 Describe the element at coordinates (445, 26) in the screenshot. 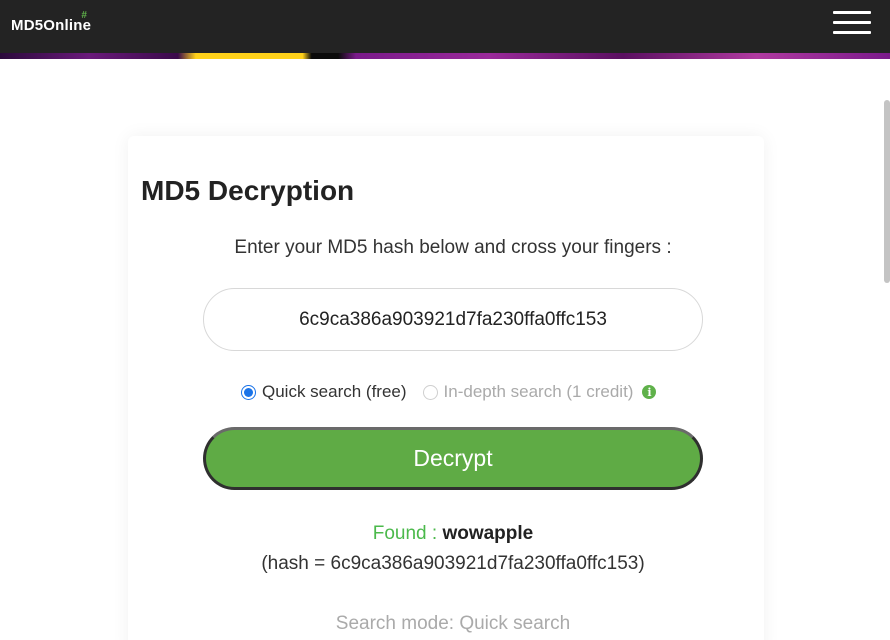

I see `top-navbar: MD5Online #` at that location.